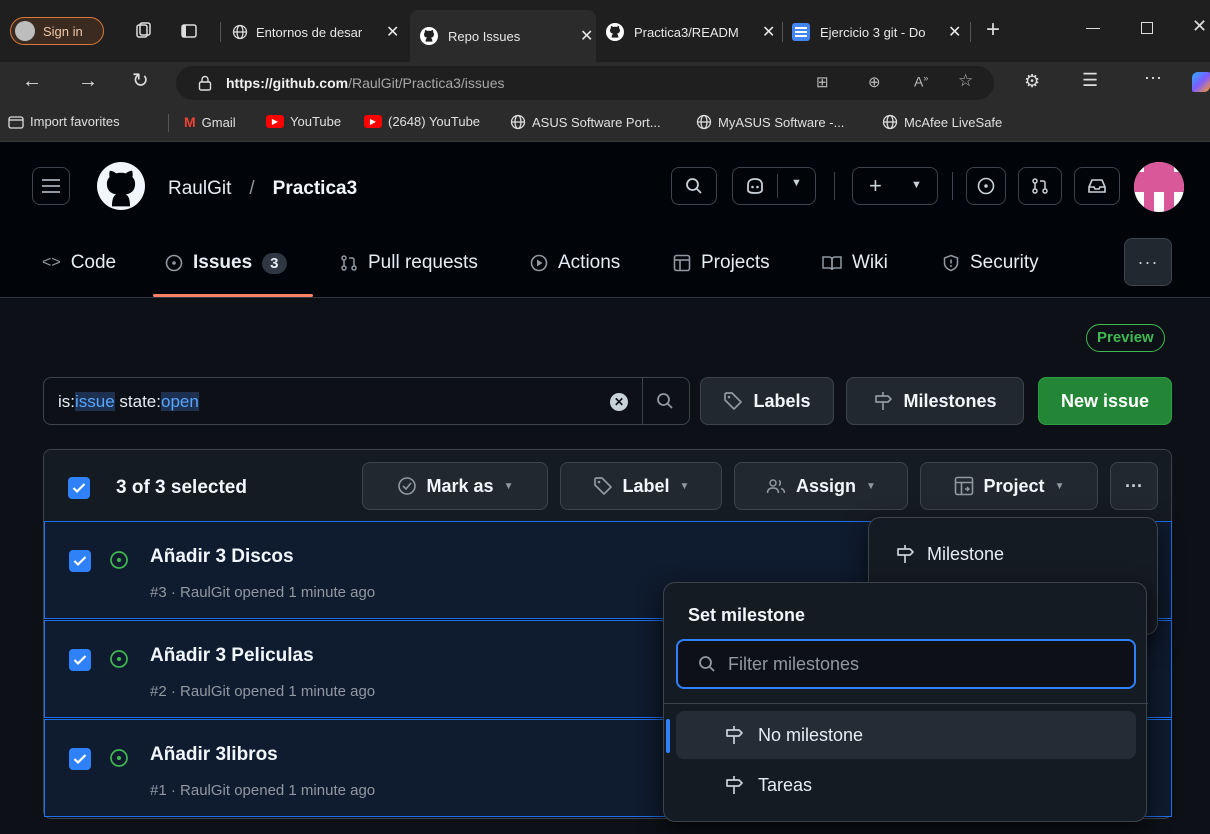  Describe the element at coordinates (1032, 81) in the screenshot. I see `extensions-icon: ⚙` at that location.